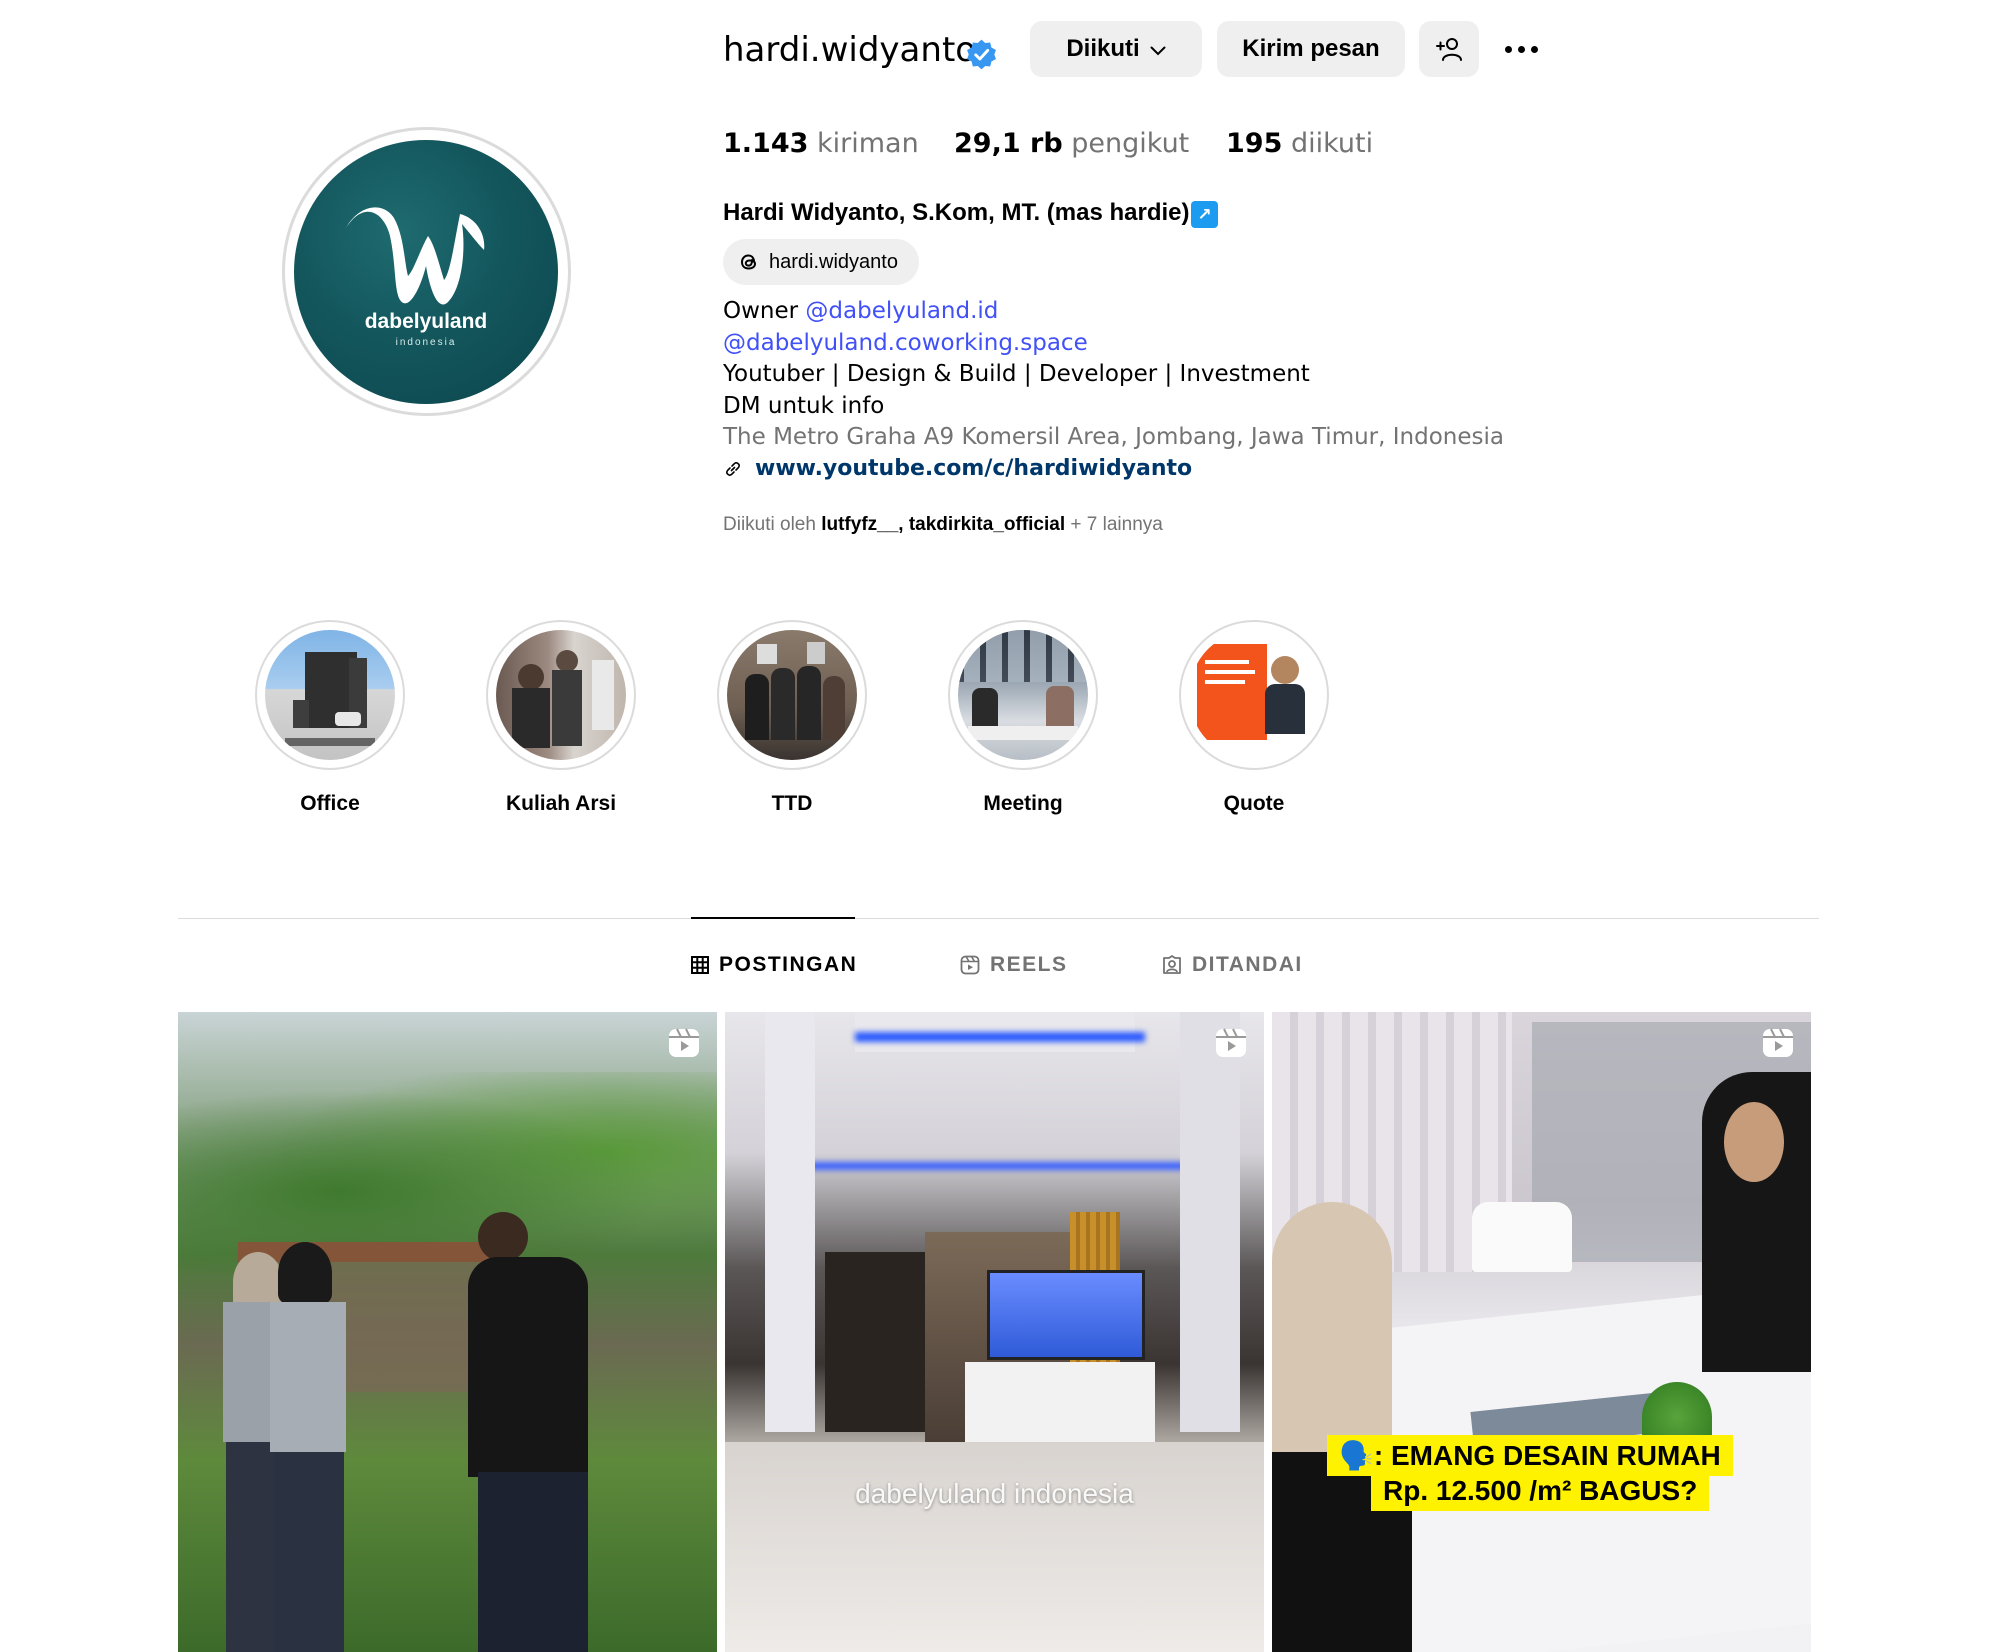  Describe the element at coordinates (772, 524) in the screenshot. I see `followed-by-prefix: Diikuti oleh` at that location.